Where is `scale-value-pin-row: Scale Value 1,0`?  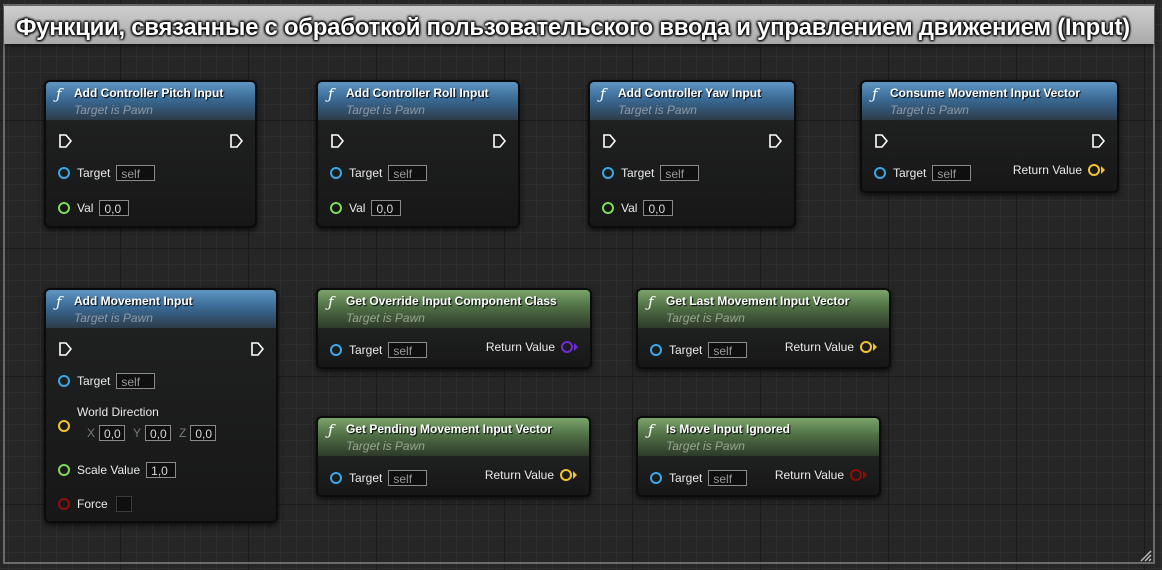 scale-value-pin-row: Scale Value 1,0 is located at coordinates (117, 470).